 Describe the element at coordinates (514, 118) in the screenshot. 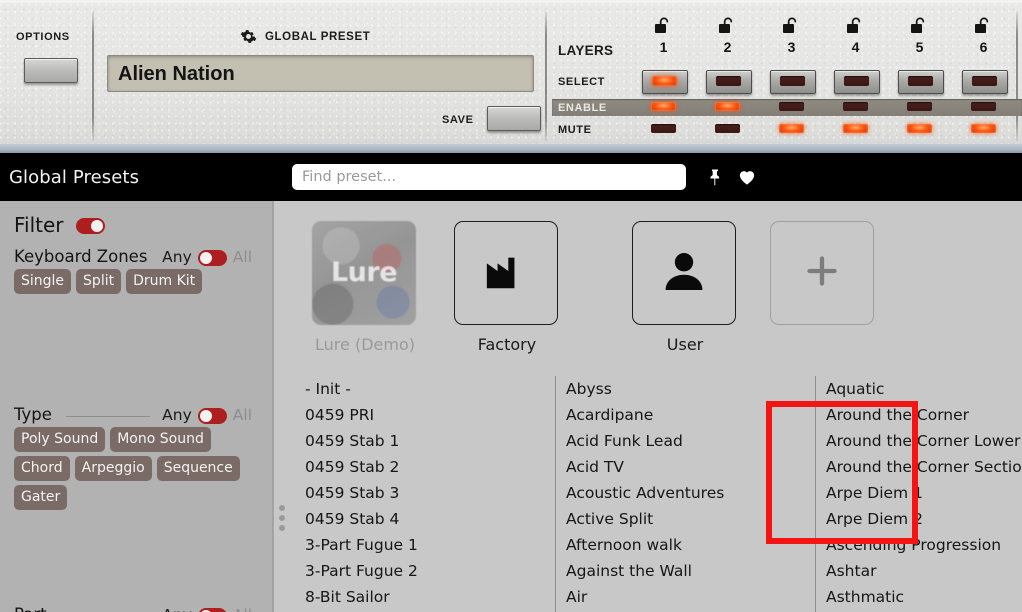

I see `save-button` at that location.